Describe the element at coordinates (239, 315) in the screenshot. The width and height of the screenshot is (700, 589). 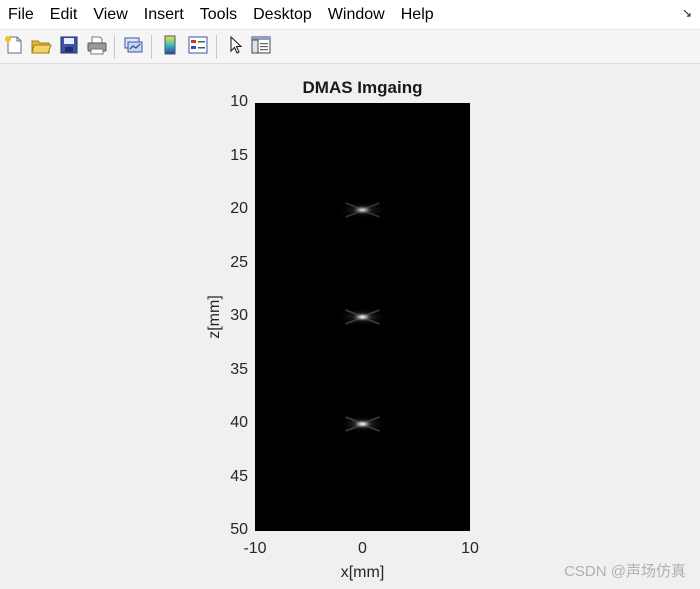
I see `y-tick-label: 30` at that location.